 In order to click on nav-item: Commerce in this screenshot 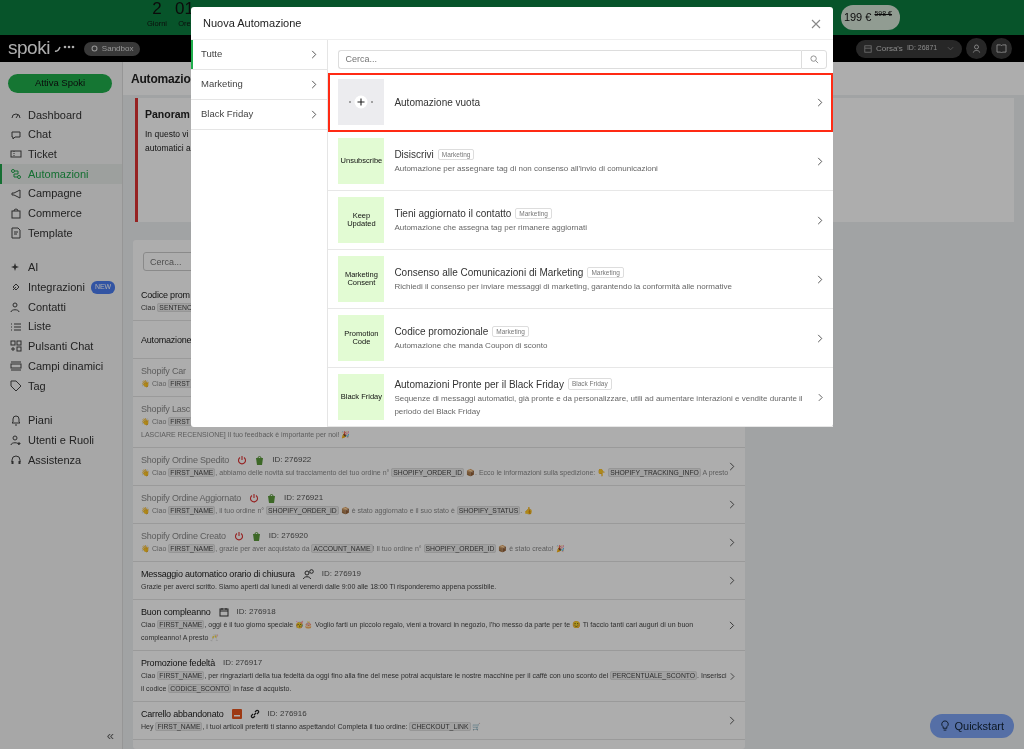, I will do `click(61, 213)`.